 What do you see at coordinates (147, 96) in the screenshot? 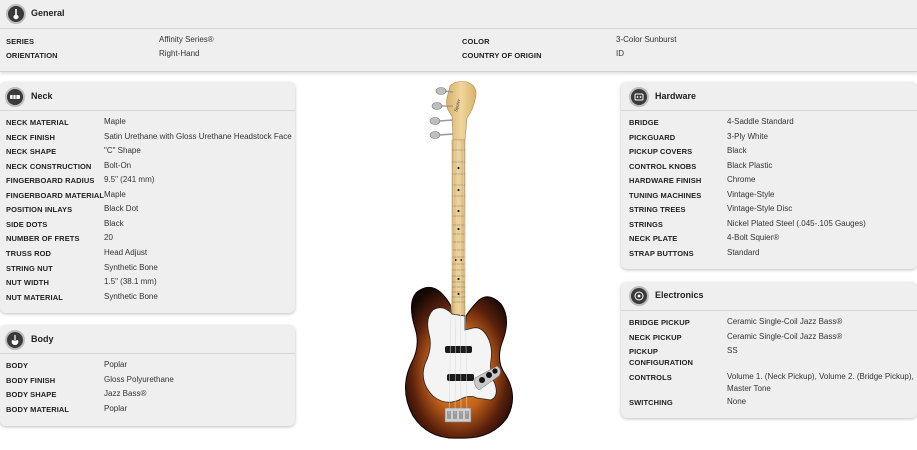
I see `neck-header: Neck` at bounding box center [147, 96].